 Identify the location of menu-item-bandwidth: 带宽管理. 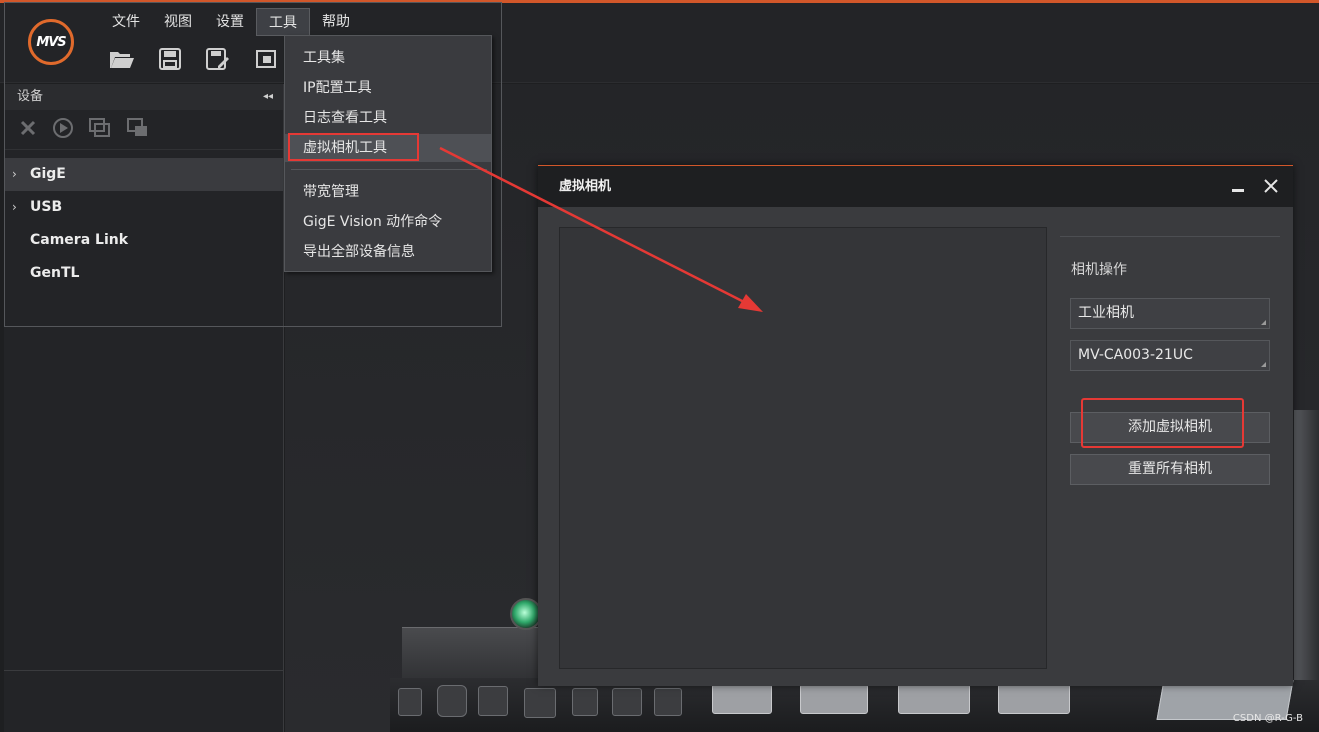
(388, 192).